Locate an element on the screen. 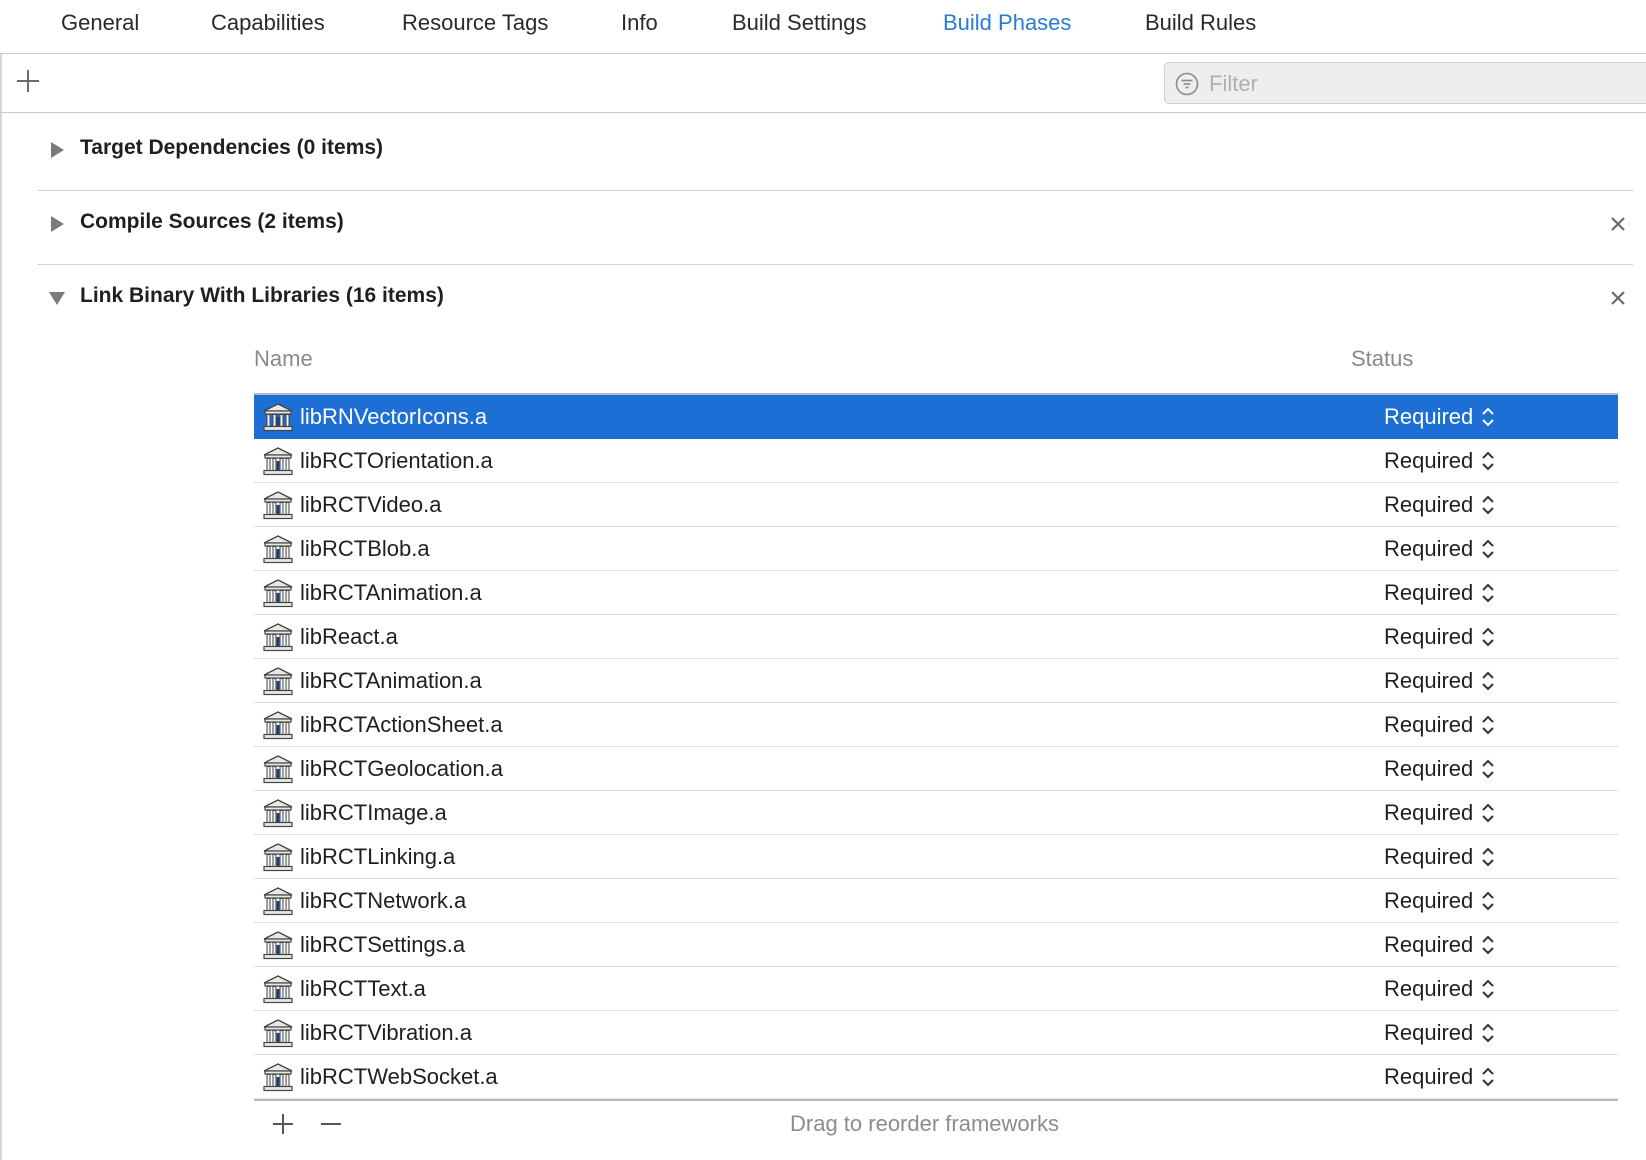 The image size is (1646, 1160). library-row: libRCTBlob.a Required is located at coordinates (936, 549).